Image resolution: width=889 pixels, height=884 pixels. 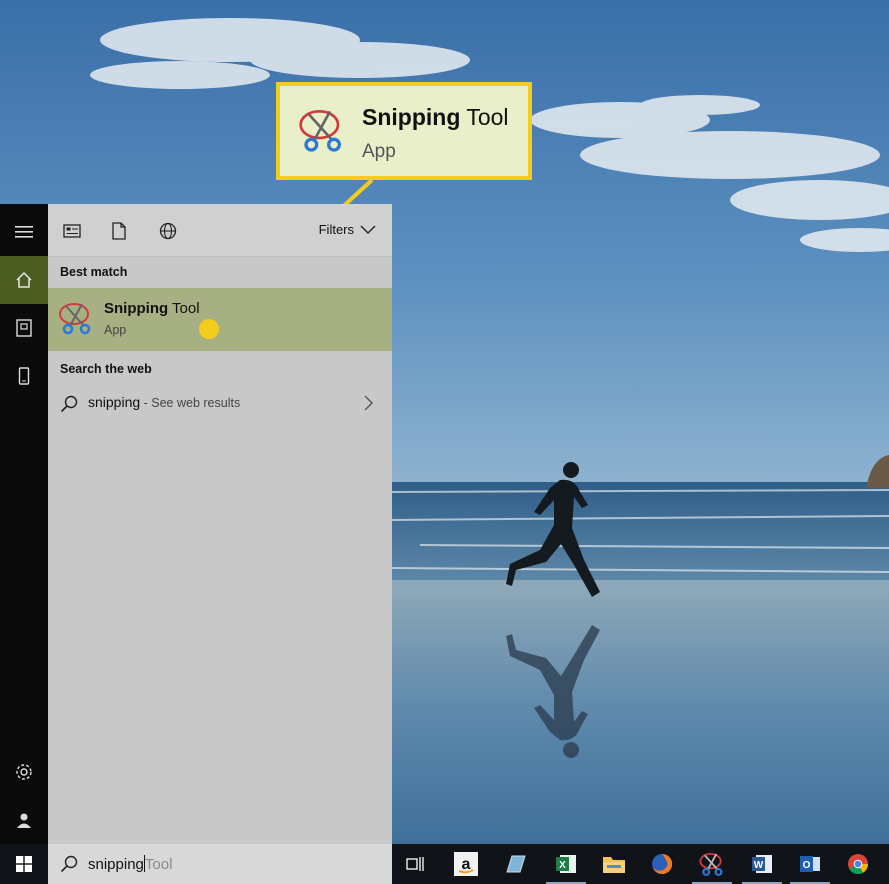 What do you see at coordinates (164, 402) in the screenshot?
I see `web-result-text: snipping - See web results` at bounding box center [164, 402].